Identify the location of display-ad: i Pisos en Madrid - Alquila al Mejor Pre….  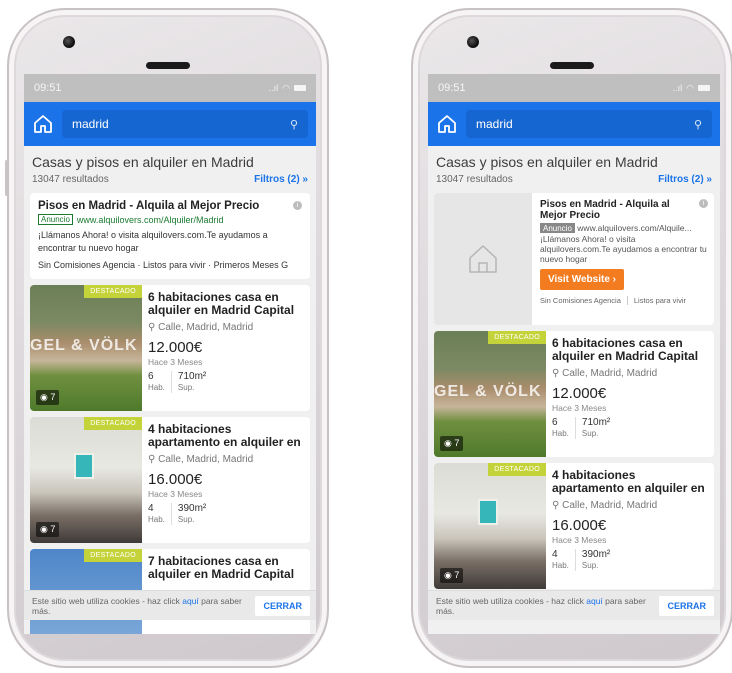
(574, 259).